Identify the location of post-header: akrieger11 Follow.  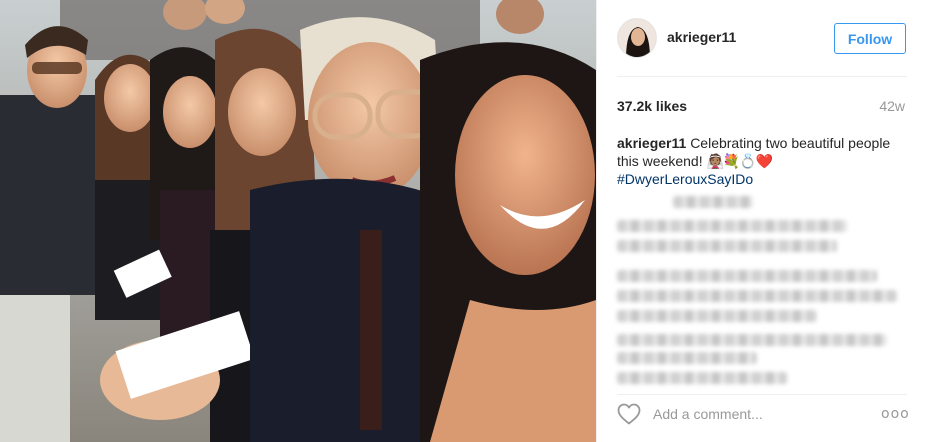
(761, 38).